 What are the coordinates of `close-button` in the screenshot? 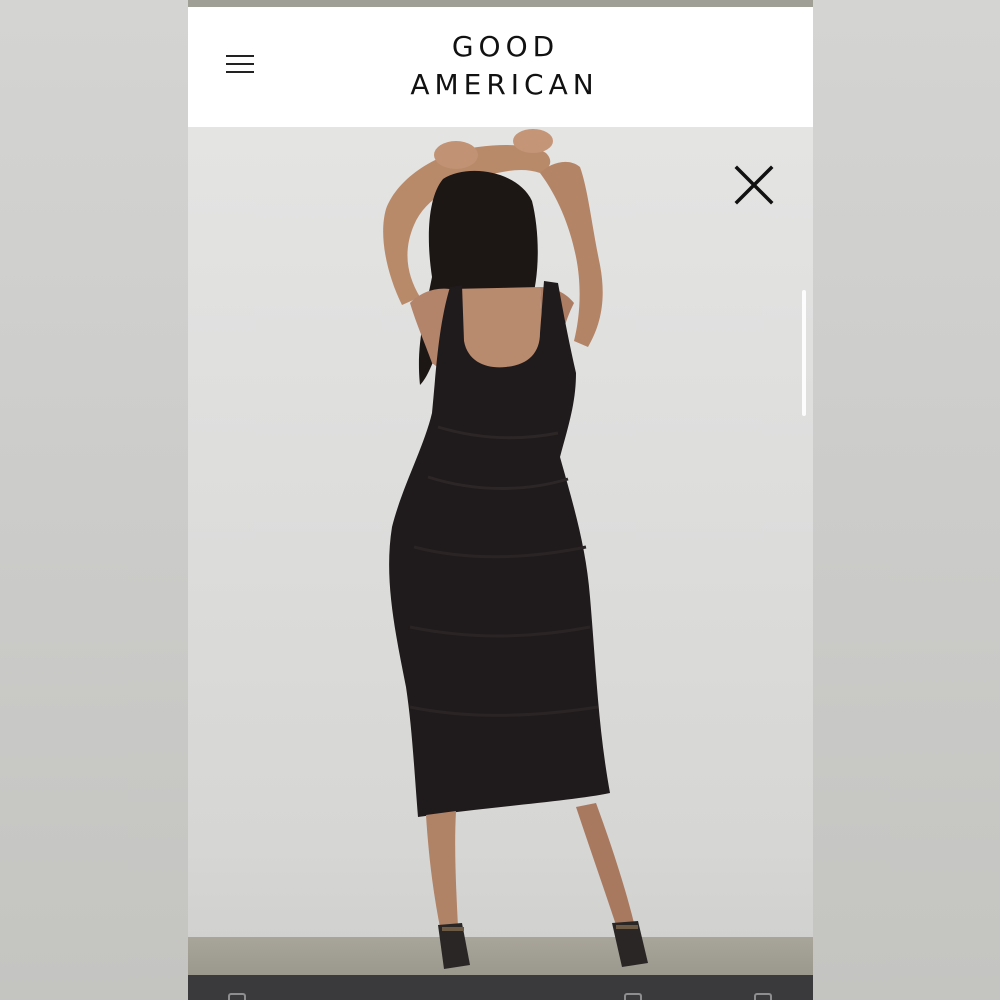 It's located at (754, 185).